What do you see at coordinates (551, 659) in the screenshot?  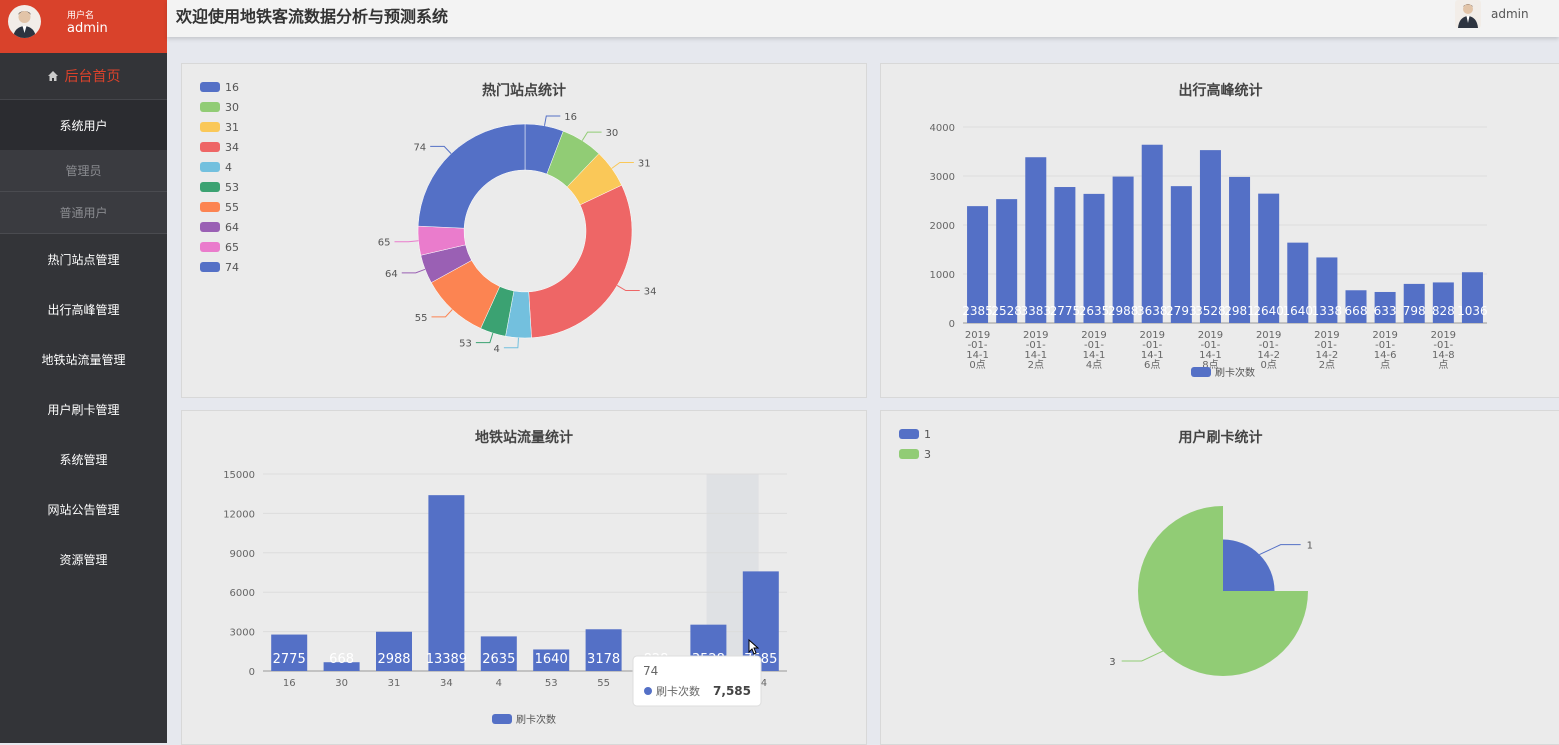 I see `bar-value-label: 1640` at bounding box center [551, 659].